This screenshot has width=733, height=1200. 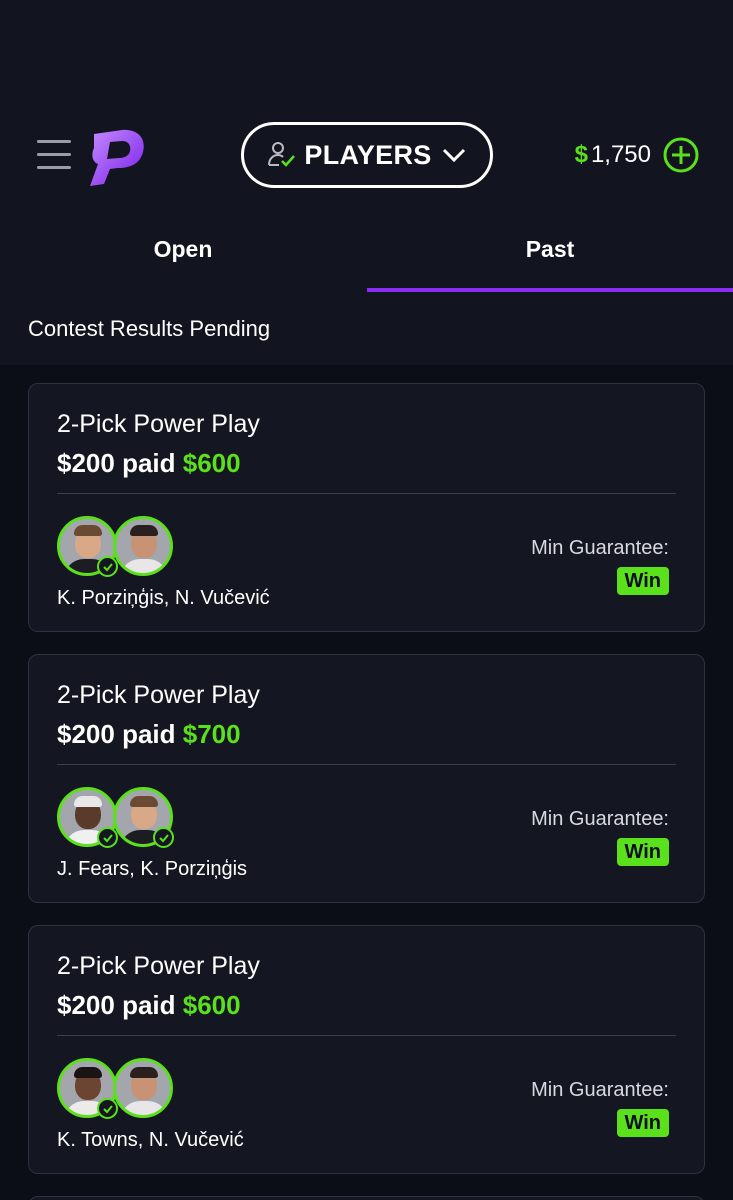 What do you see at coordinates (150, 1140) in the screenshot?
I see `player-names: K. Towns, N. Vučević` at bounding box center [150, 1140].